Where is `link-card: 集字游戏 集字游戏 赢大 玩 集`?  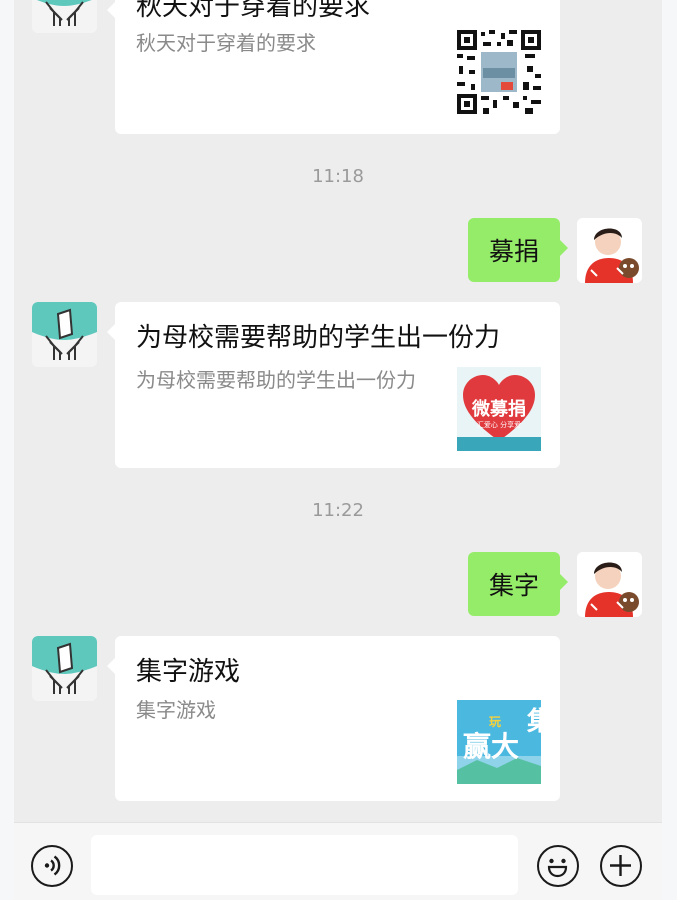 link-card: 集字游戏 集字游戏 赢大 玩 集 is located at coordinates (333, 718).